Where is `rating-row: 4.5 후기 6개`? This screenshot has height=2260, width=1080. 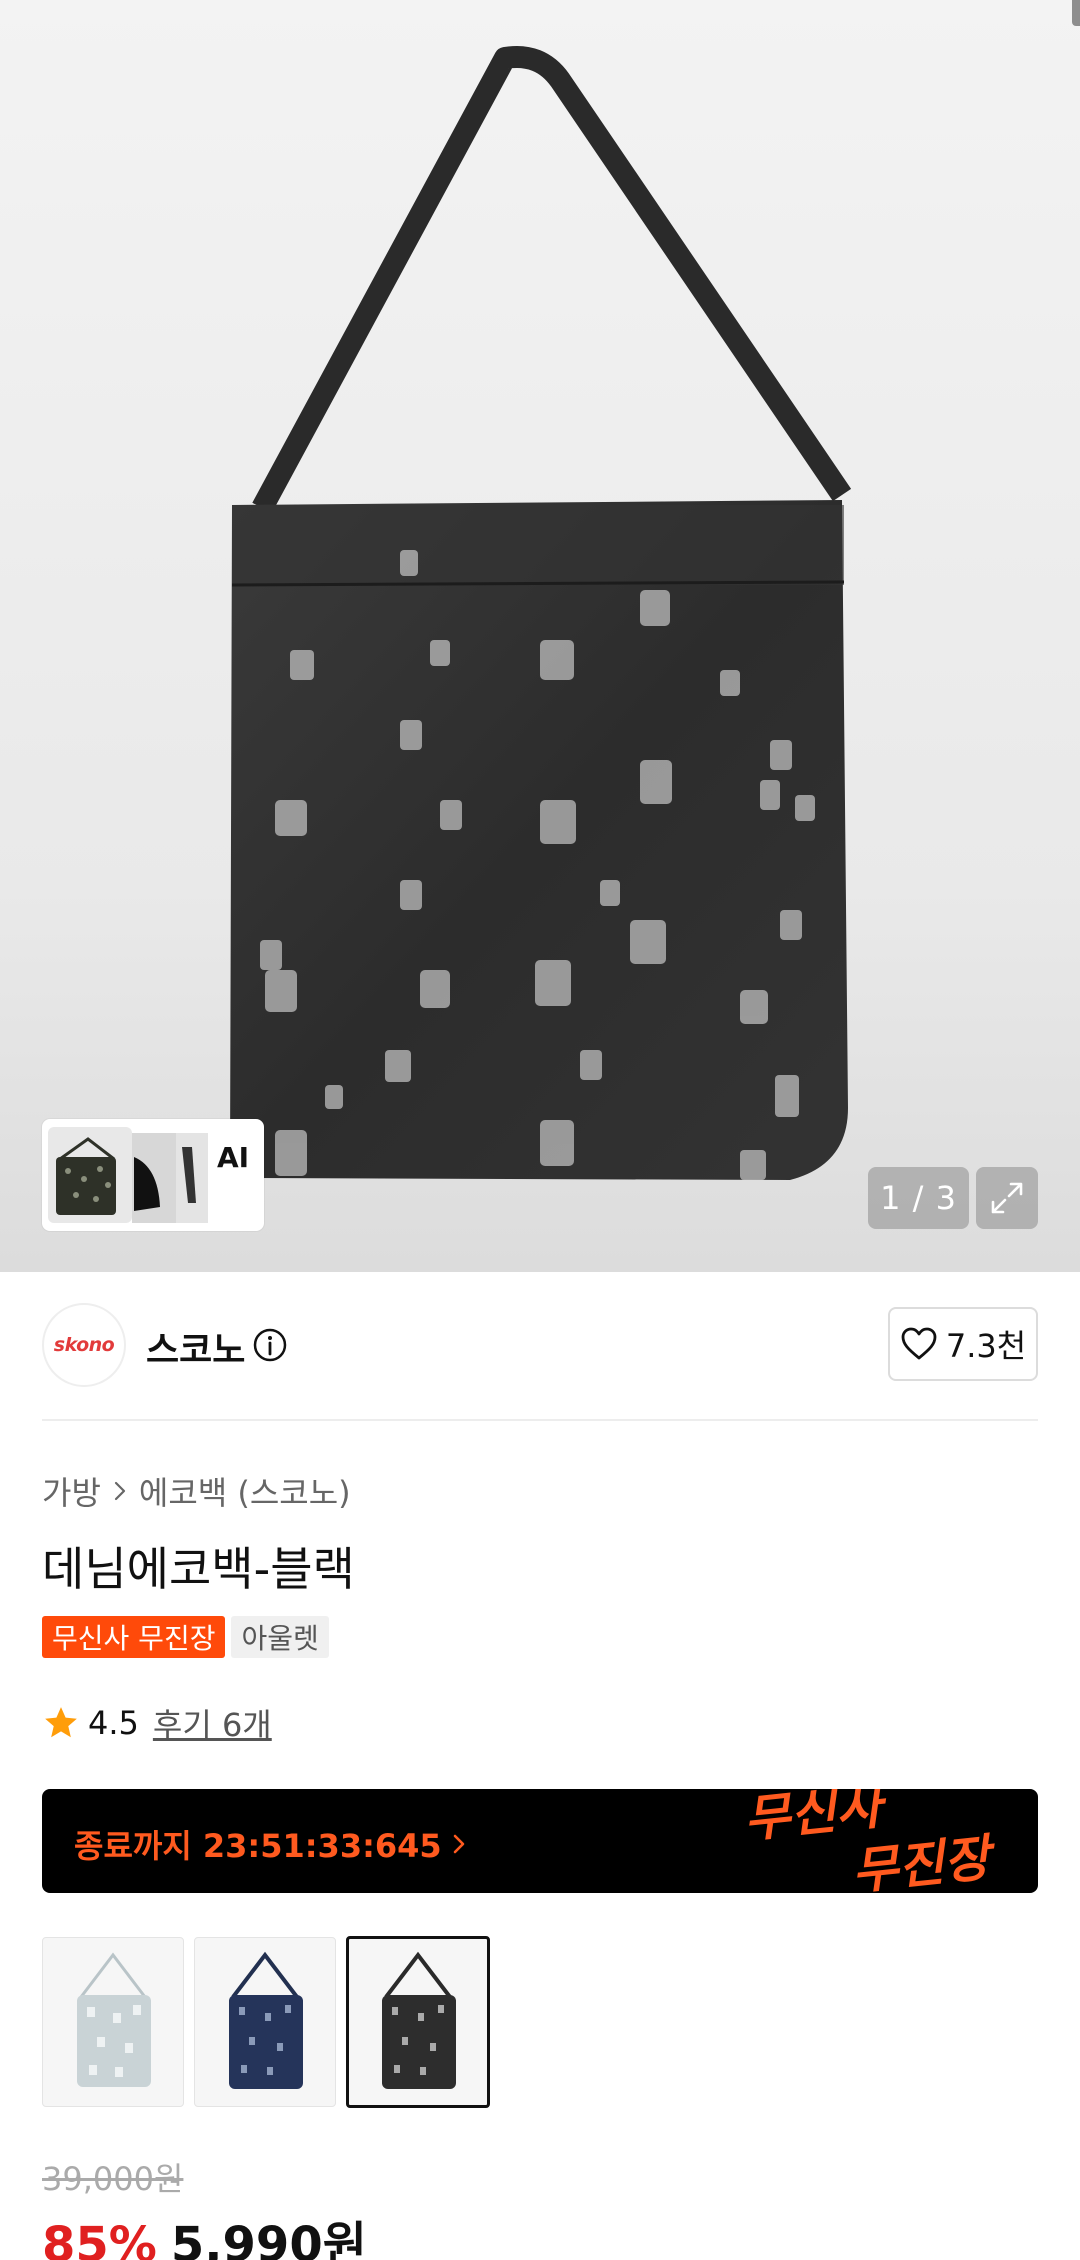
rating-row: 4.5 후기 6개 is located at coordinates (157, 1723).